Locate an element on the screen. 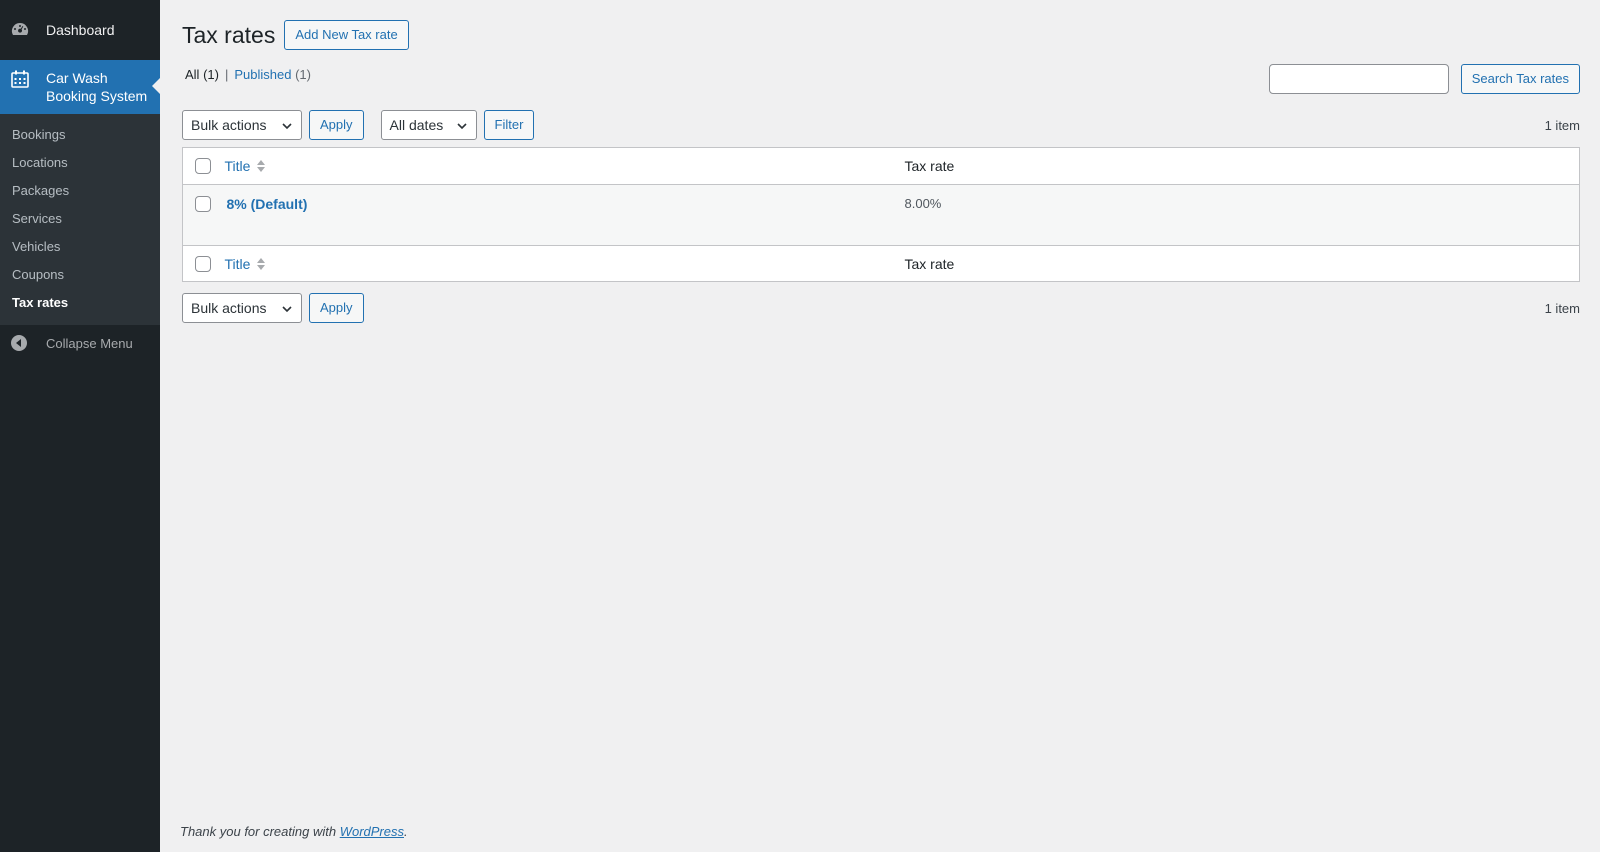 The width and height of the screenshot is (1600, 852). view-all-label: All is located at coordinates (192, 74).